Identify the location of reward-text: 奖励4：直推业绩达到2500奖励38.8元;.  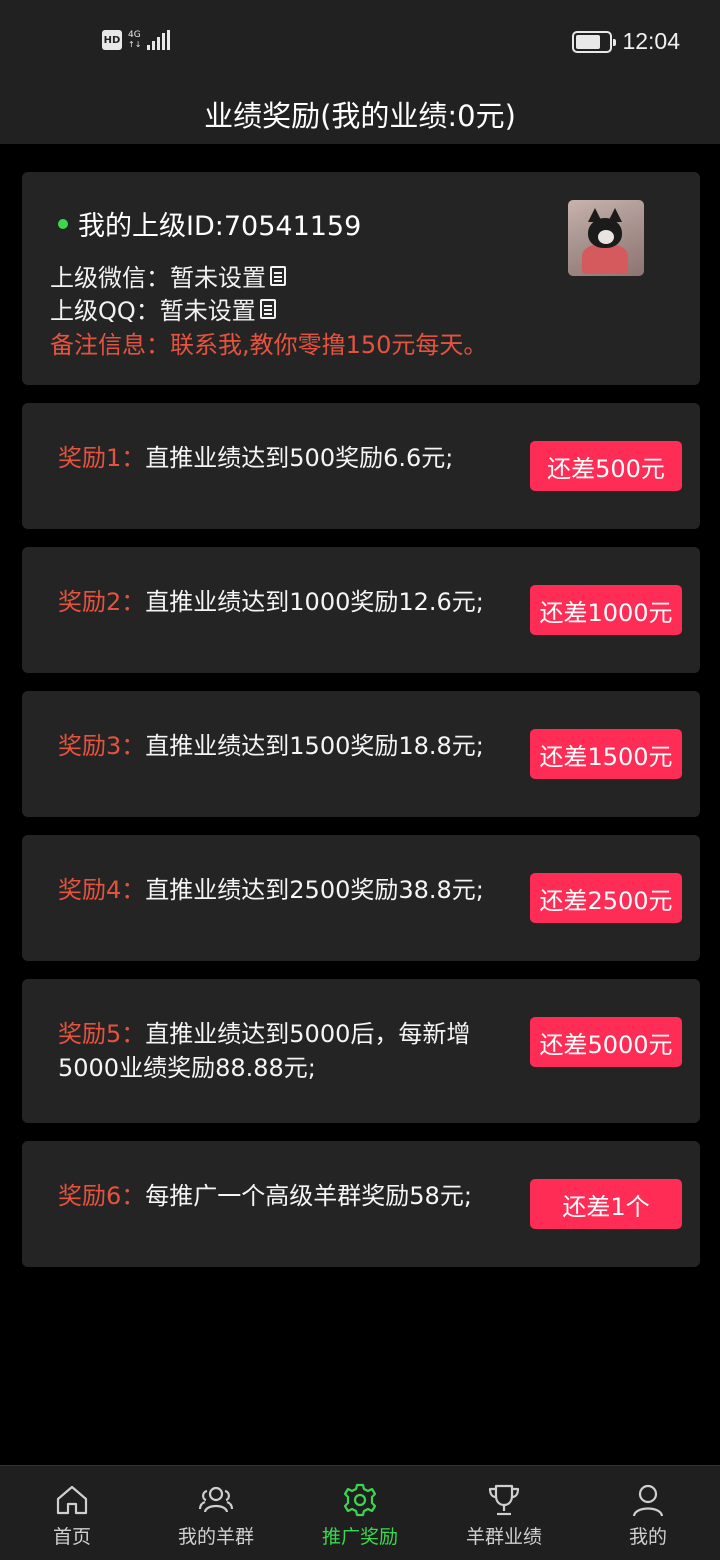
(283, 890).